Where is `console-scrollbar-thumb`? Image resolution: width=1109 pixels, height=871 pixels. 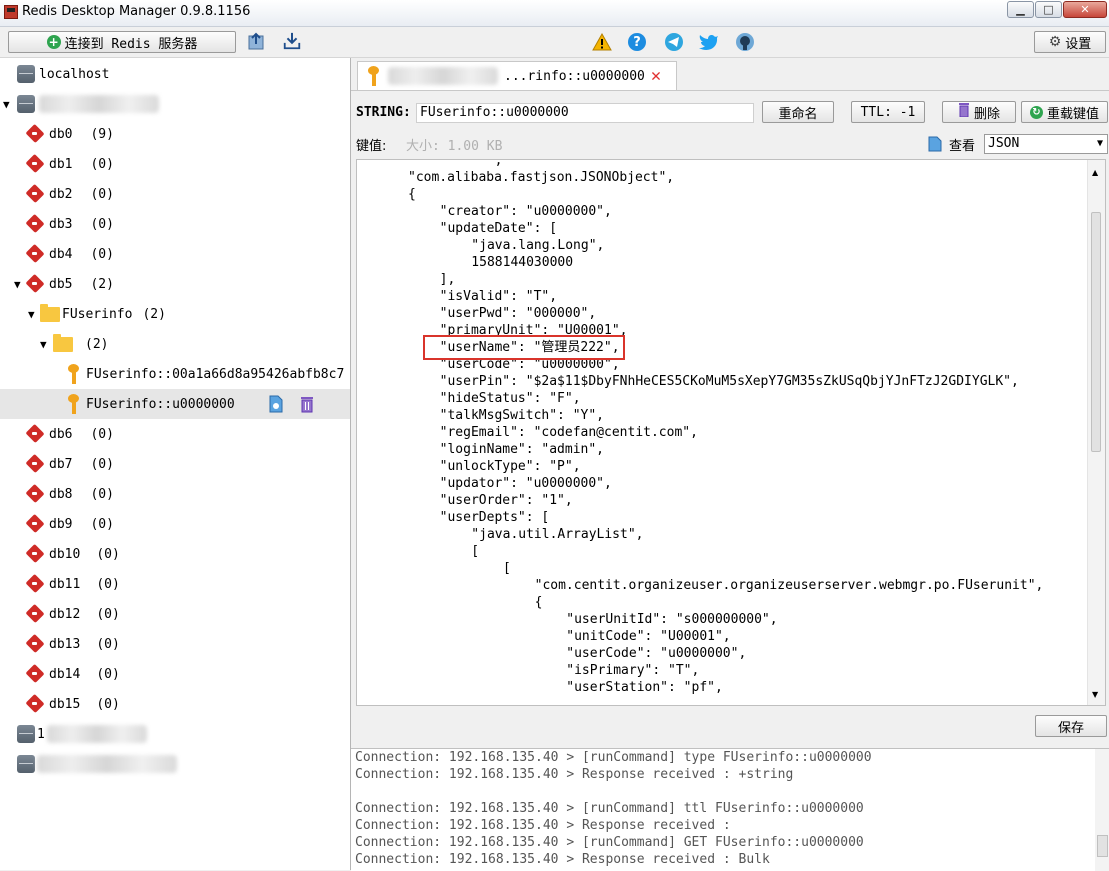
console-scrollbar-thumb is located at coordinates (1102, 846).